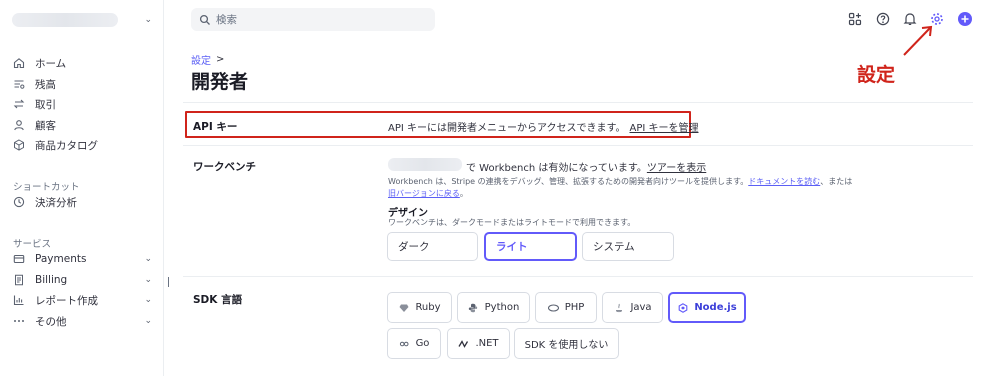 Image resolution: width=1000 pixels, height=376 pixels. I want to click on sidebar-item-label: 決済分析, so click(56, 202).